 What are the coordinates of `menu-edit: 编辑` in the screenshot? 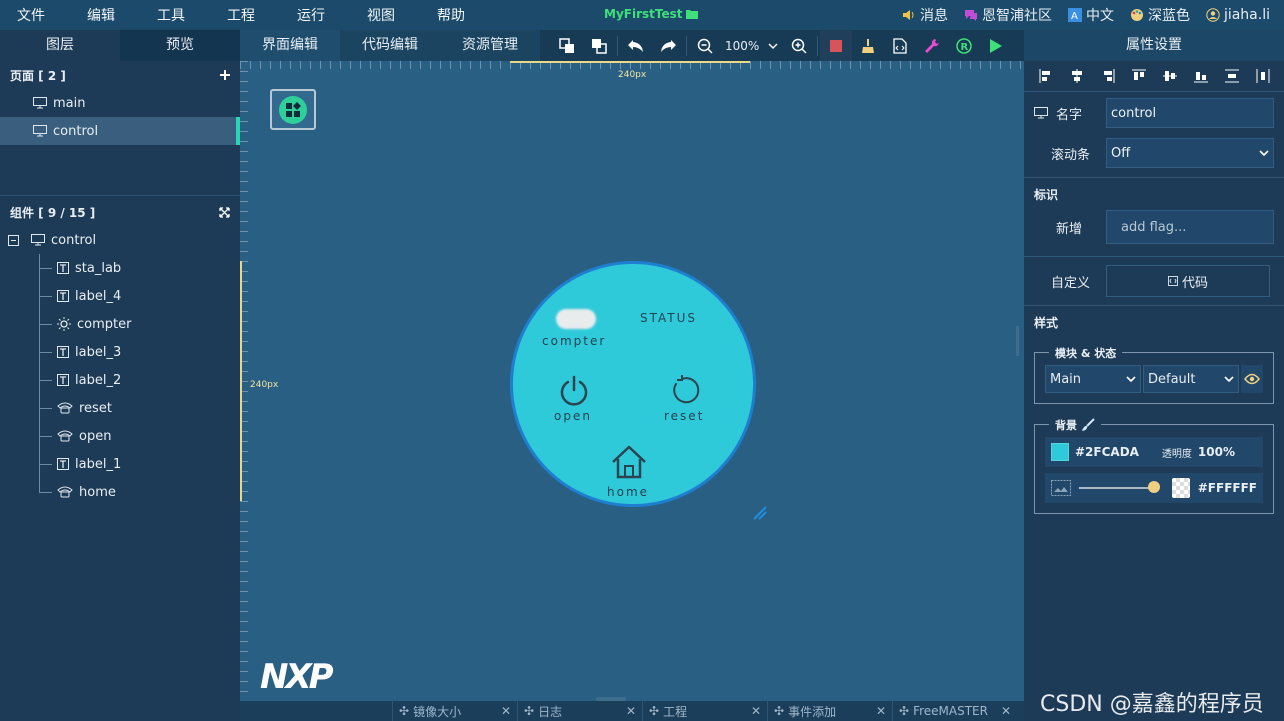 It's located at (98, 15).